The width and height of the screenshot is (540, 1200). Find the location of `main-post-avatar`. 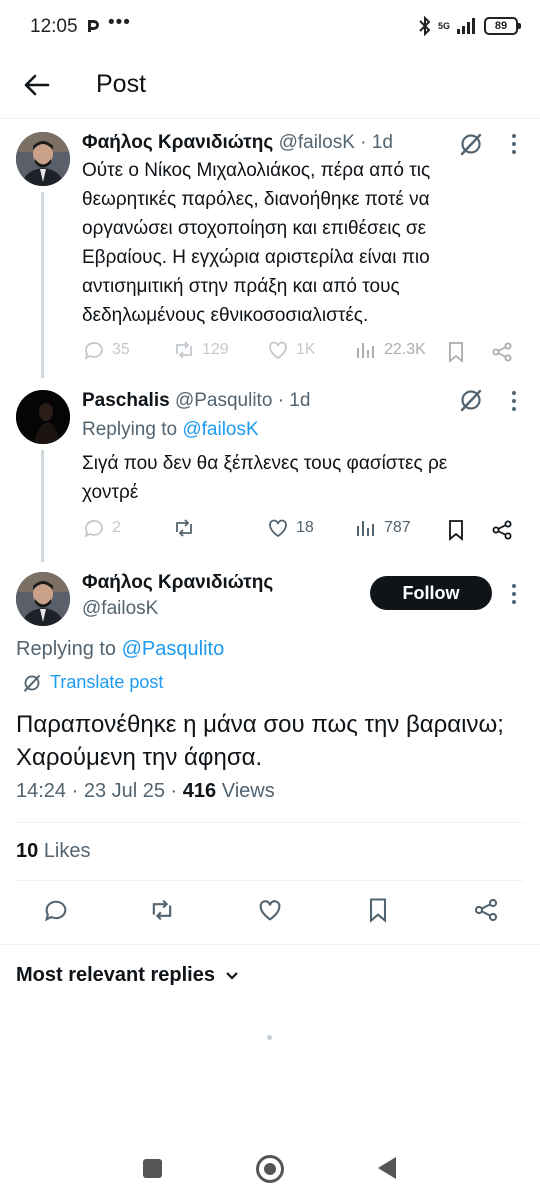

main-post-avatar is located at coordinates (43, 599).